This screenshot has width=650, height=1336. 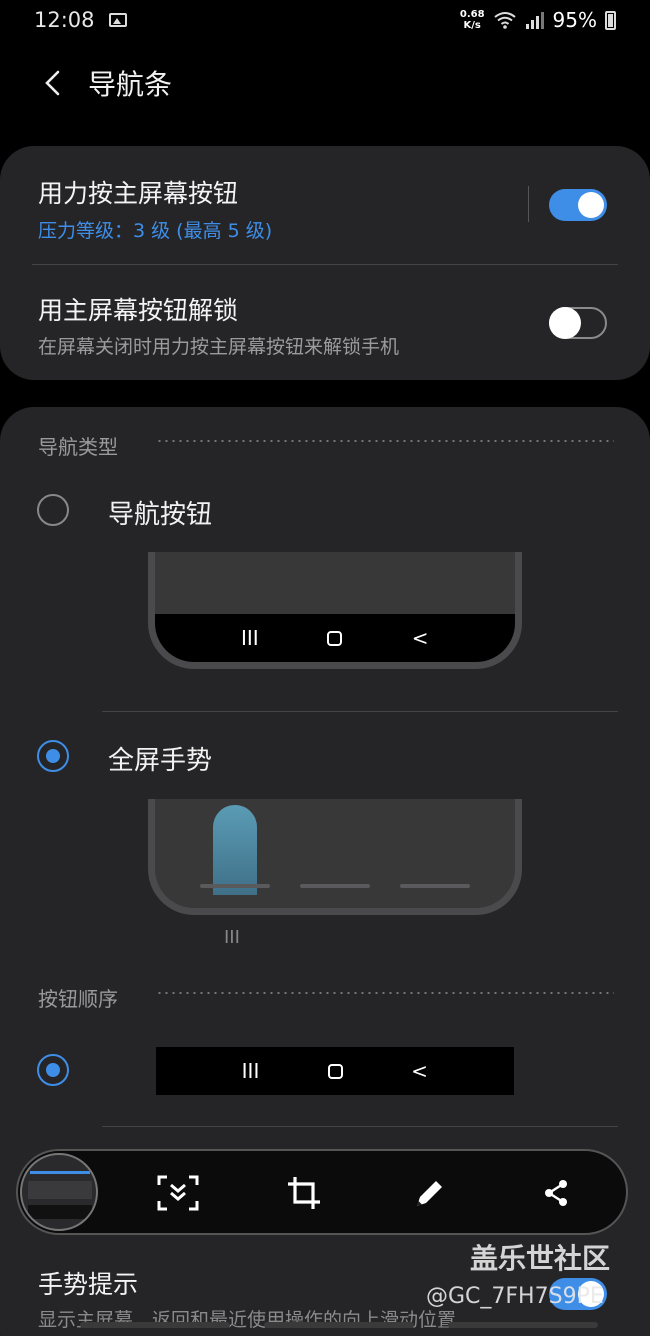 What do you see at coordinates (53, 1070) in the screenshot?
I see `order-option-1-radio` at bounding box center [53, 1070].